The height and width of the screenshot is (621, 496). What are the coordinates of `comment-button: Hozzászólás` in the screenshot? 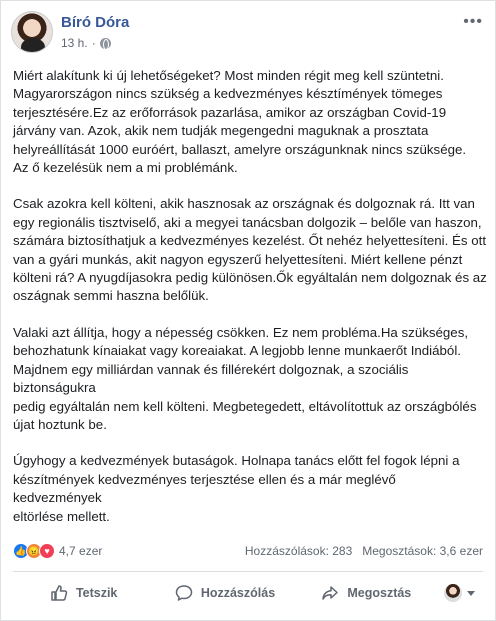 It's located at (224, 593).